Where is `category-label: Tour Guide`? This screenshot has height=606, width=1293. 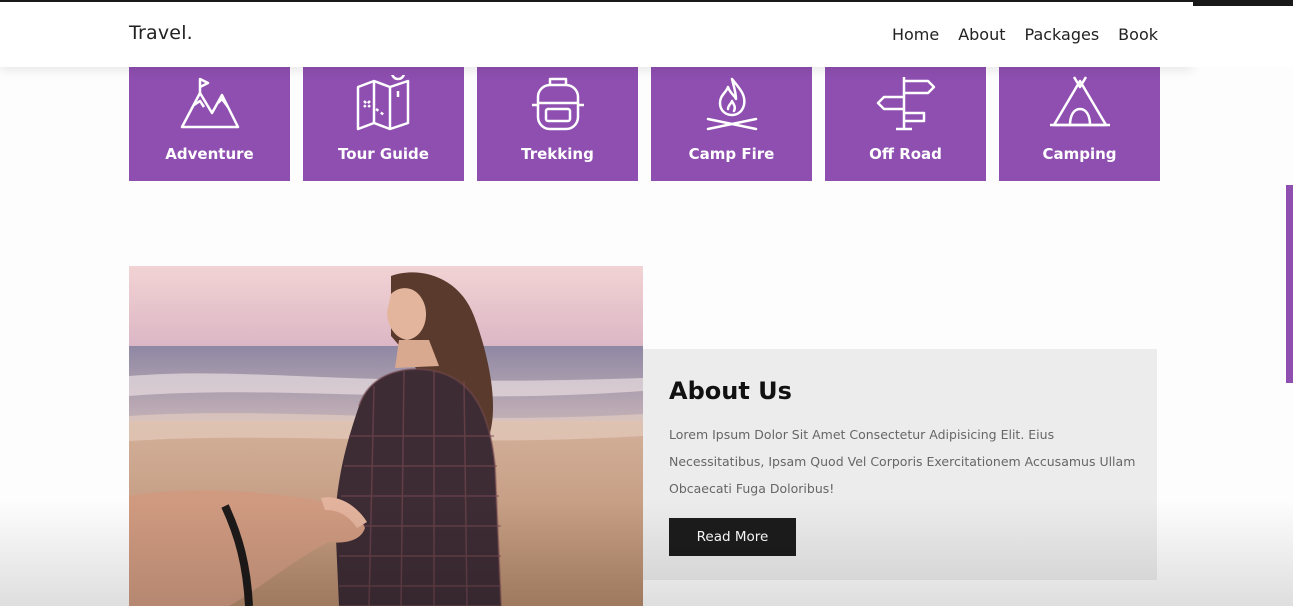 category-label: Tour Guide is located at coordinates (383, 154).